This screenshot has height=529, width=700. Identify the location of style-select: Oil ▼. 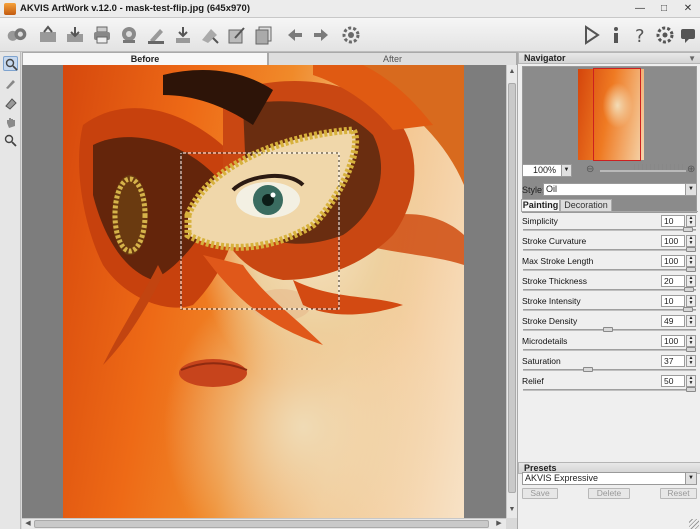
(620, 189).